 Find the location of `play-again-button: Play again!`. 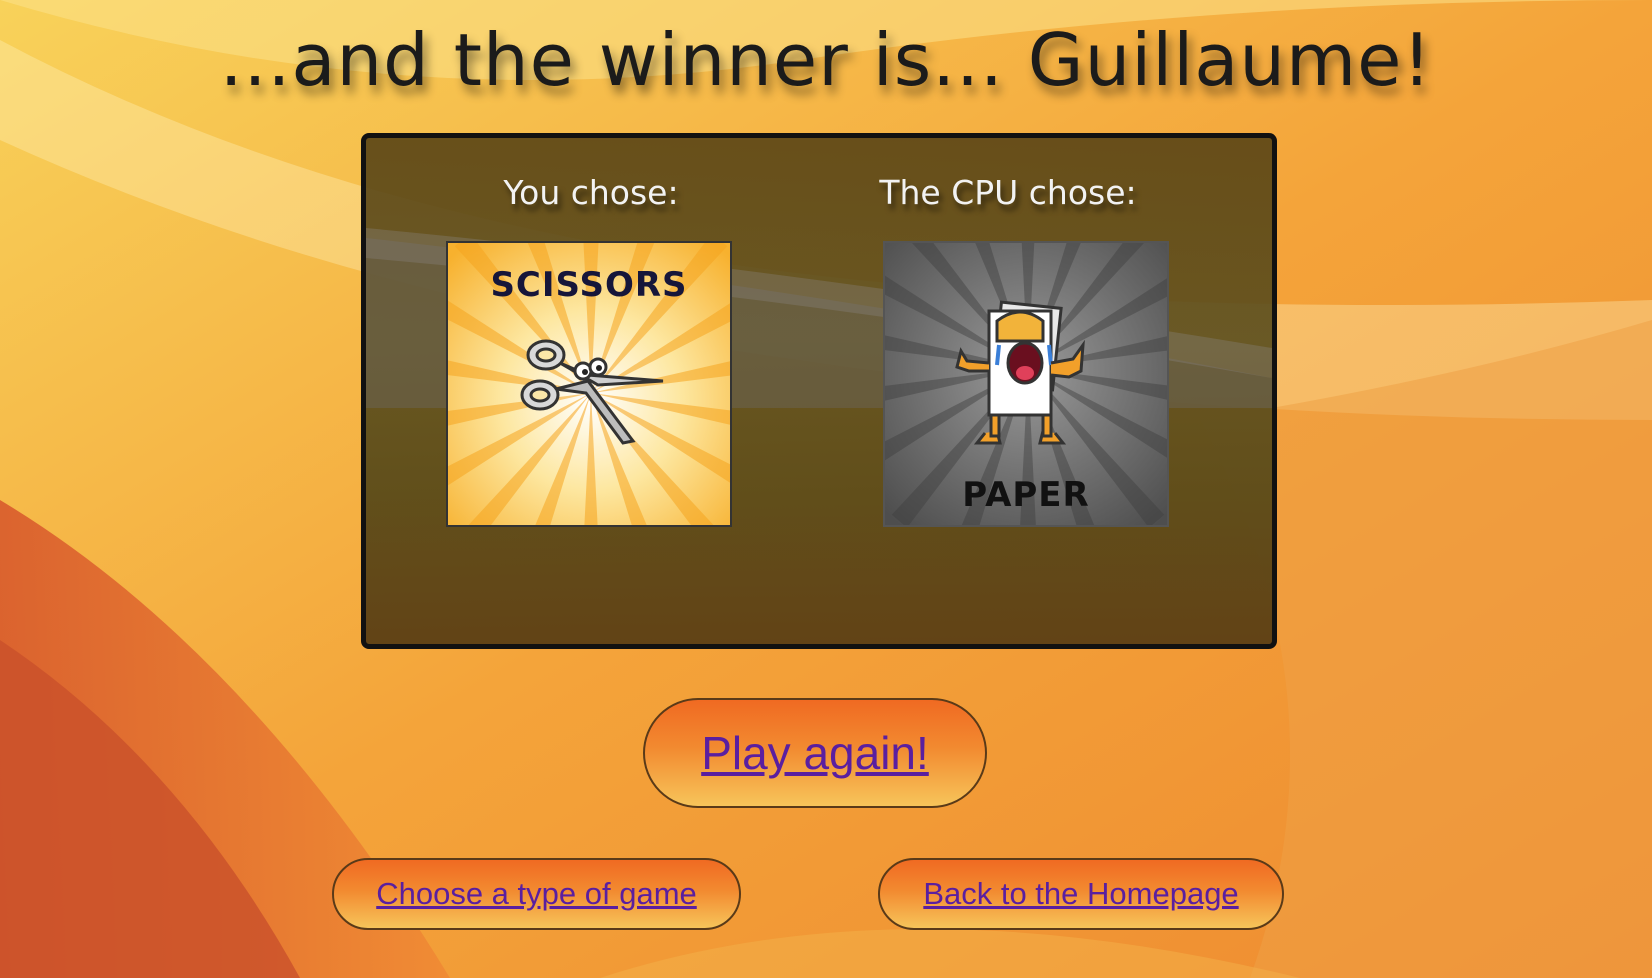

play-again-button: Play again! is located at coordinates (815, 753).